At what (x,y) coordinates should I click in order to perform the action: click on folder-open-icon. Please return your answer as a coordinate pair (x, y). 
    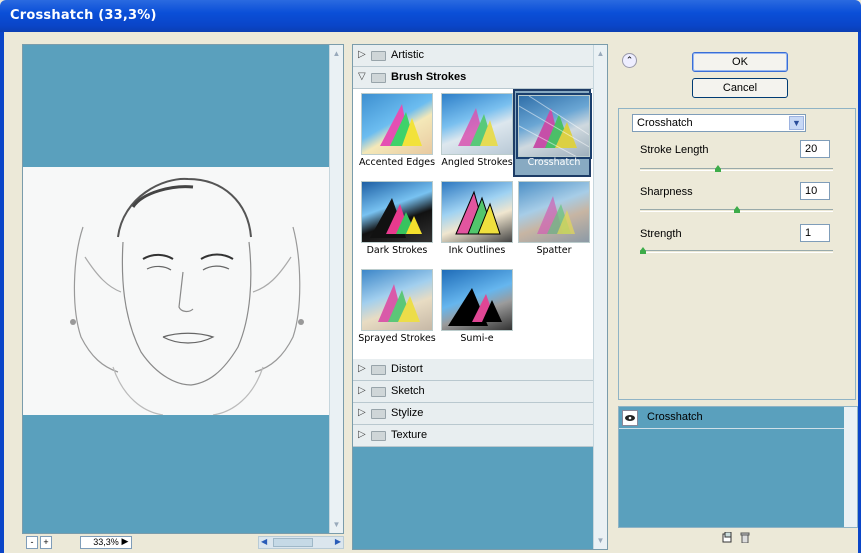
    Looking at the image, I should click on (378, 78).